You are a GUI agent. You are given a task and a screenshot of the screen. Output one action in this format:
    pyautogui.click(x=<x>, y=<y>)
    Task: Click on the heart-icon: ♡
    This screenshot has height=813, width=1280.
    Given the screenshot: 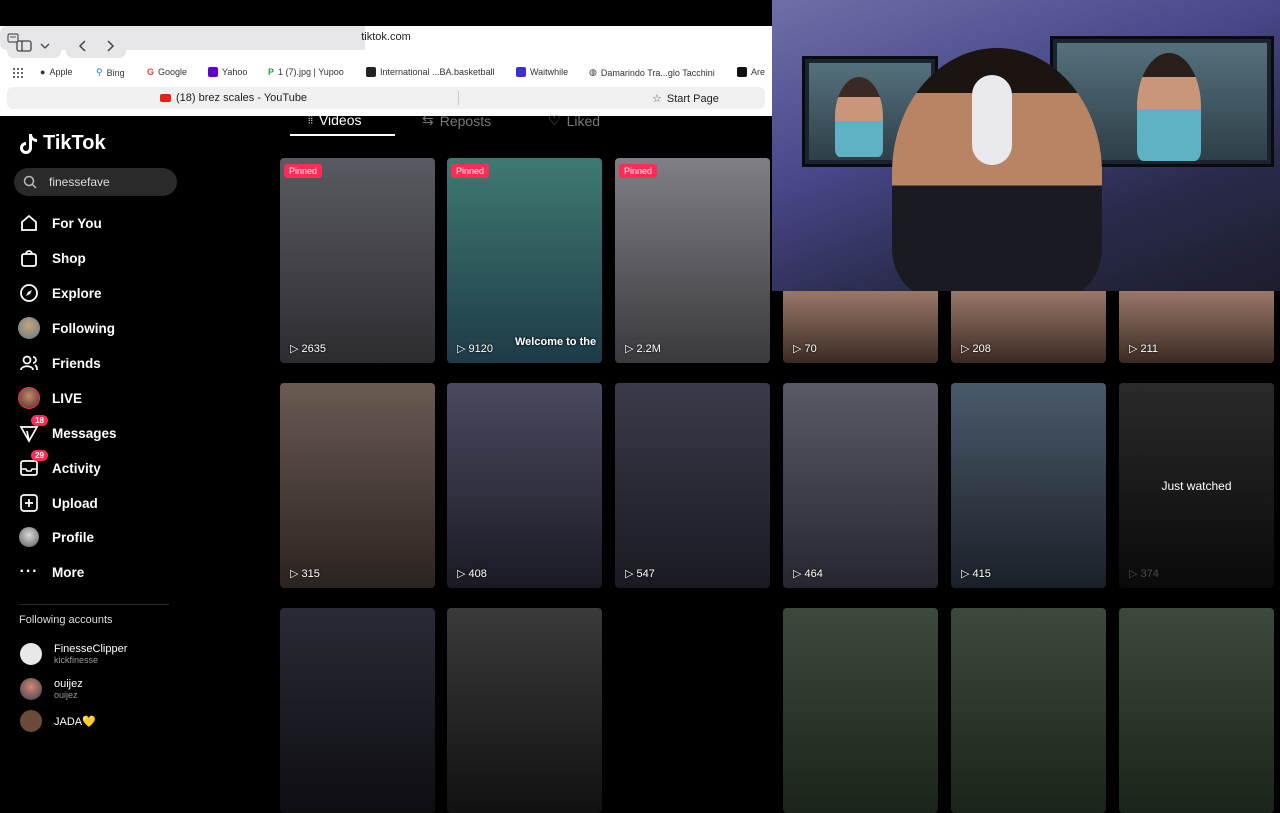 What is the action you would take?
    pyautogui.click(x=554, y=120)
    